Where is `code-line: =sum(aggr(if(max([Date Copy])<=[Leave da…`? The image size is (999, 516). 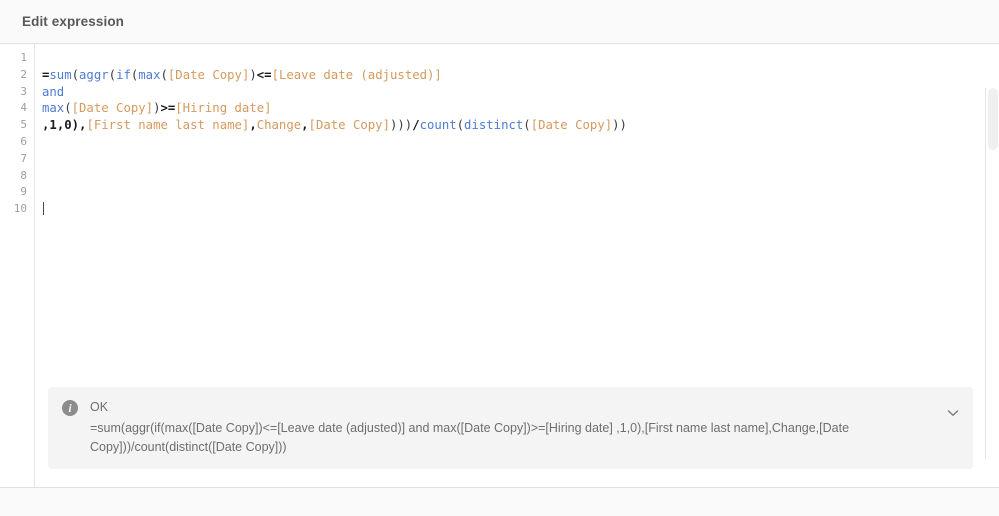 code-line: =sum(aggr(if(max([Date Copy])<=[Leave da… is located at coordinates (520, 75).